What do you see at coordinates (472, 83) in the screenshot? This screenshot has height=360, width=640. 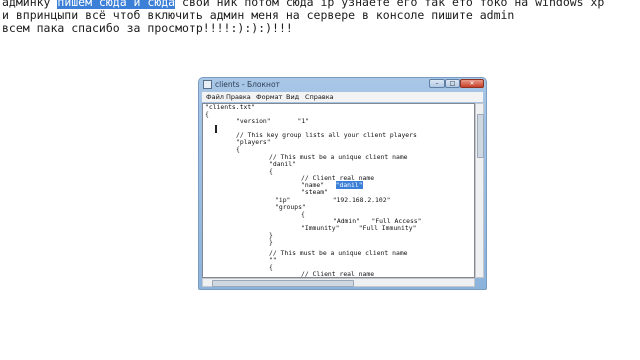 I see `close-button: ✕` at bounding box center [472, 83].